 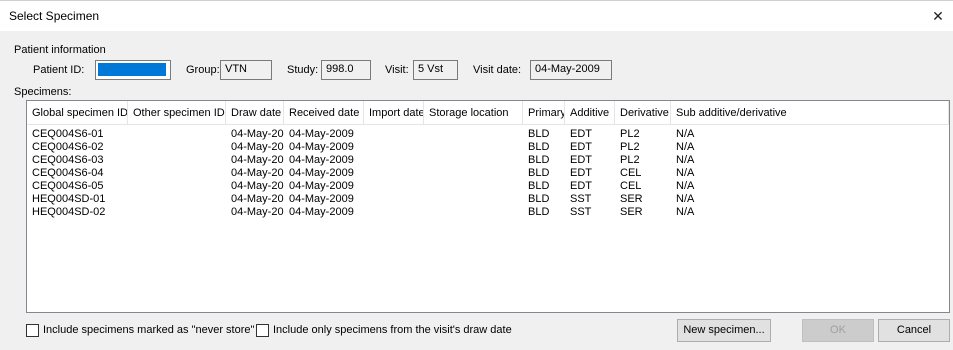 I want to click on cell-global-specimen-id: CEQ004S6-03, so click(x=68, y=160).